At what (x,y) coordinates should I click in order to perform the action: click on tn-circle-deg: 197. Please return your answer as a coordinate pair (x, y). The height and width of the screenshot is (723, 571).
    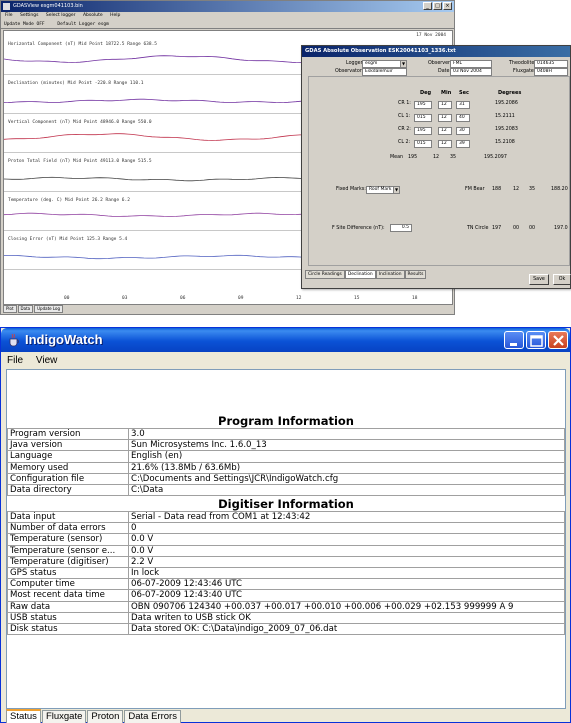
    Looking at the image, I should click on (497, 228).